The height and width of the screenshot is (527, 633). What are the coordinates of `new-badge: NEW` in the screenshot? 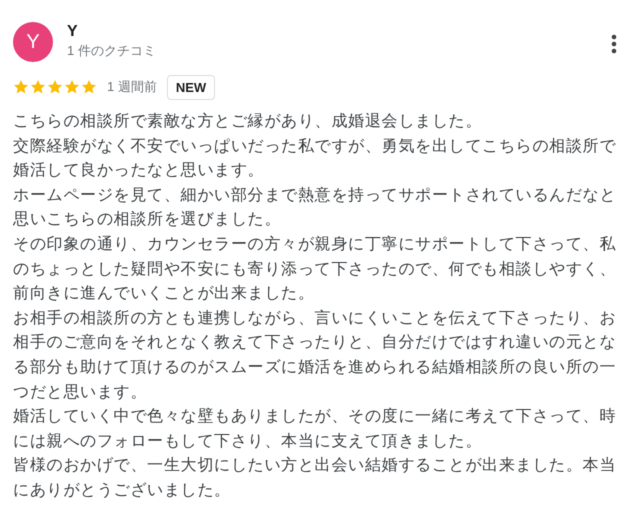 It's located at (191, 87).